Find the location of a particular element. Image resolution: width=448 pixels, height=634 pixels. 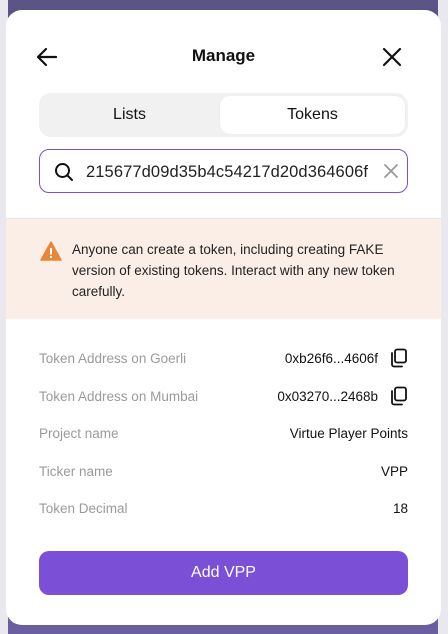

detail-label: Ticker name is located at coordinates (76, 471).